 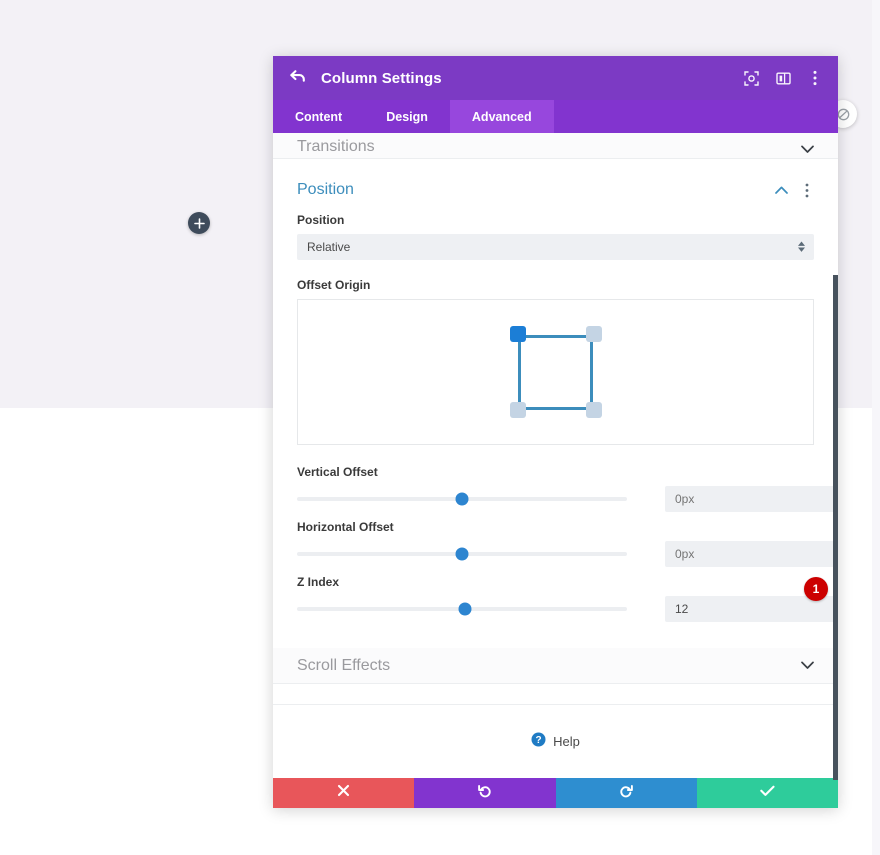 What do you see at coordinates (555, 186) in the screenshot?
I see `section-position-header: Position` at bounding box center [555, 186].